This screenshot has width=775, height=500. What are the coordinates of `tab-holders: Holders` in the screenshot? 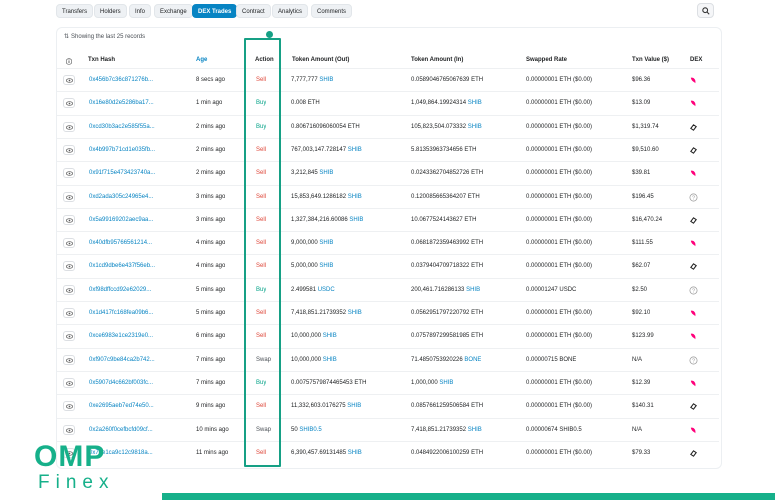 It's located at (110, 11).